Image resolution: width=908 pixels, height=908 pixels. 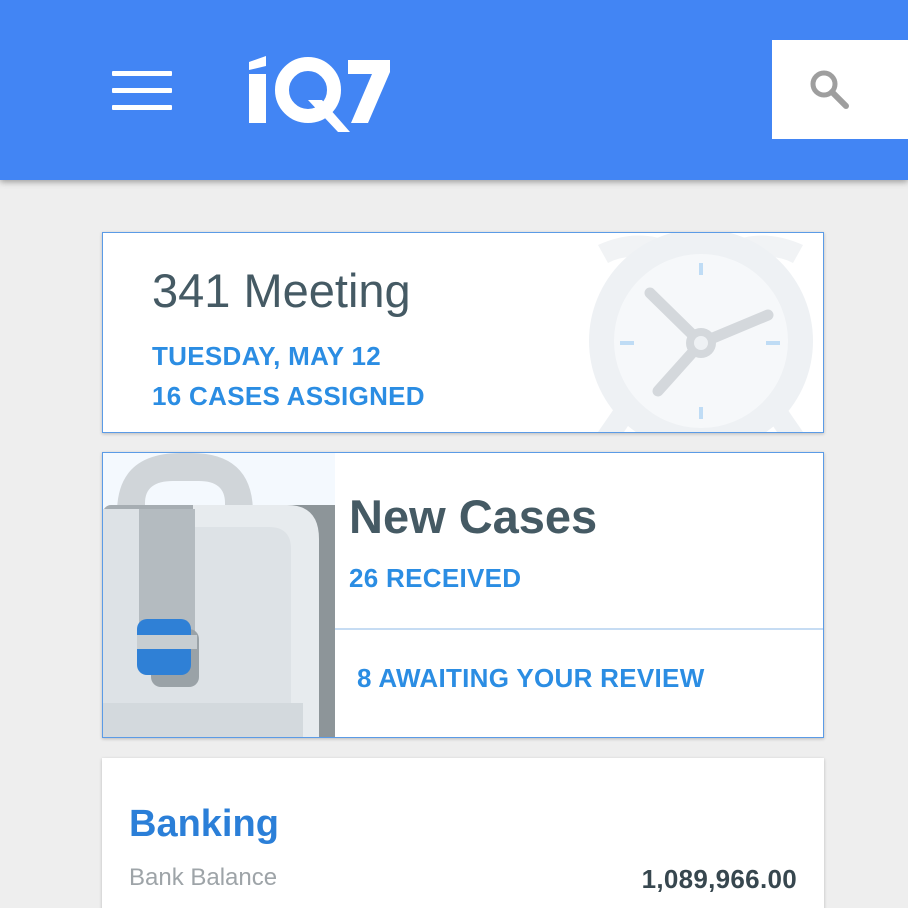 I want to click on cases-received-count: 26 RECEIVED, so click(x=435, y=578).